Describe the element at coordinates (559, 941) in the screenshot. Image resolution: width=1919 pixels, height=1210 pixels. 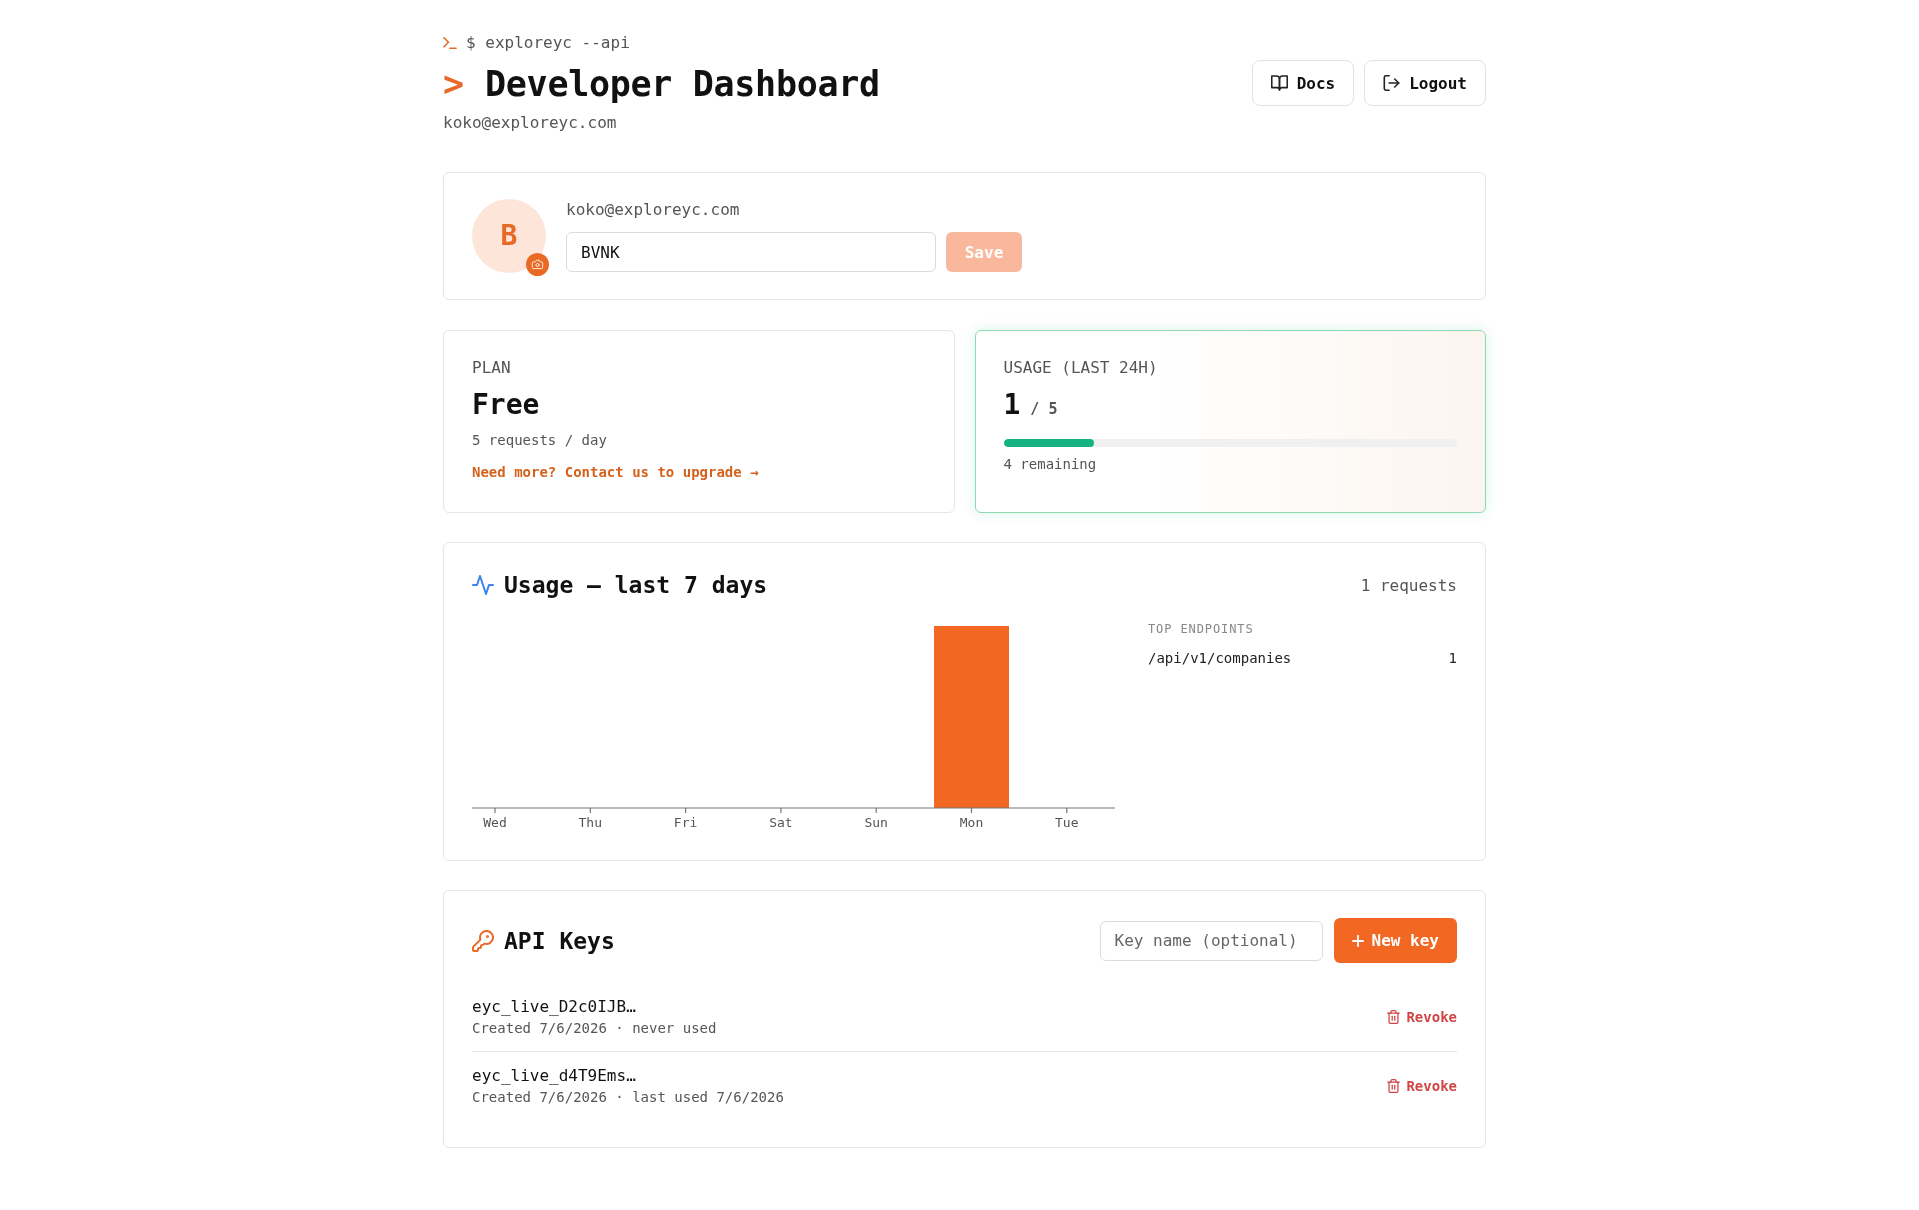
I see `section-title: API Keys` at that location.